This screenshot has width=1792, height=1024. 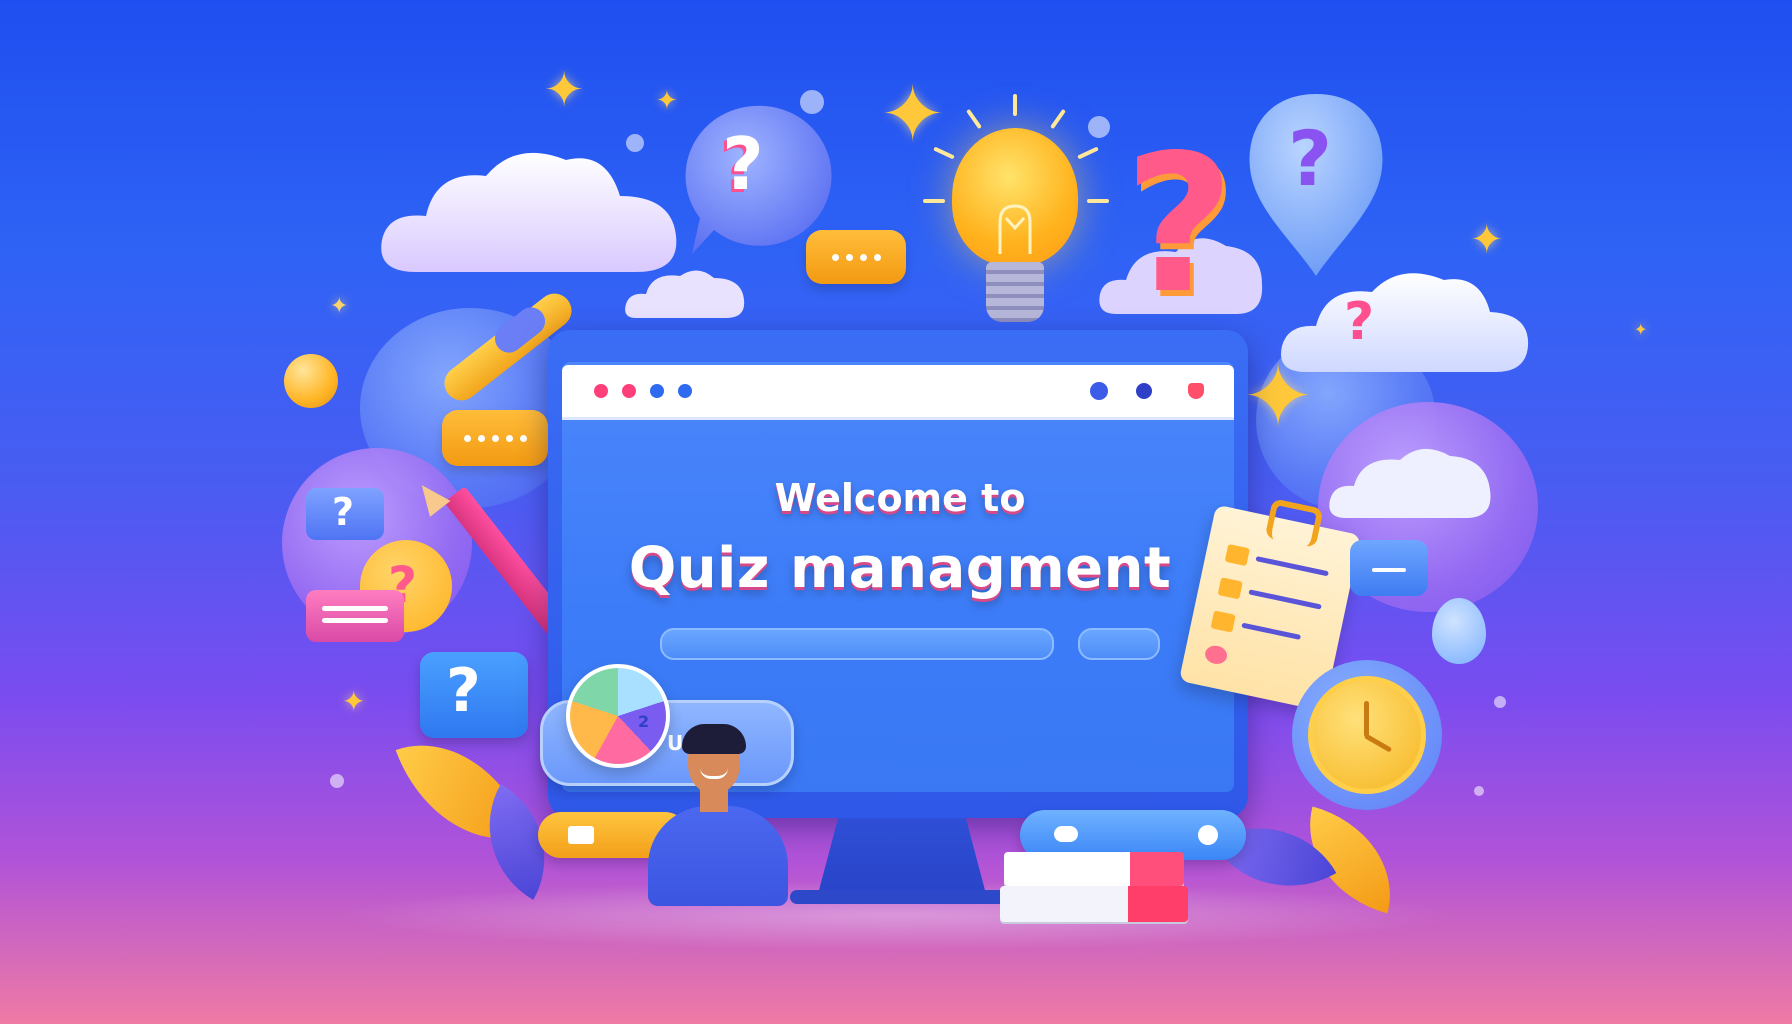 I want to click on monitor-stand-base, so click(x=902, y=897).